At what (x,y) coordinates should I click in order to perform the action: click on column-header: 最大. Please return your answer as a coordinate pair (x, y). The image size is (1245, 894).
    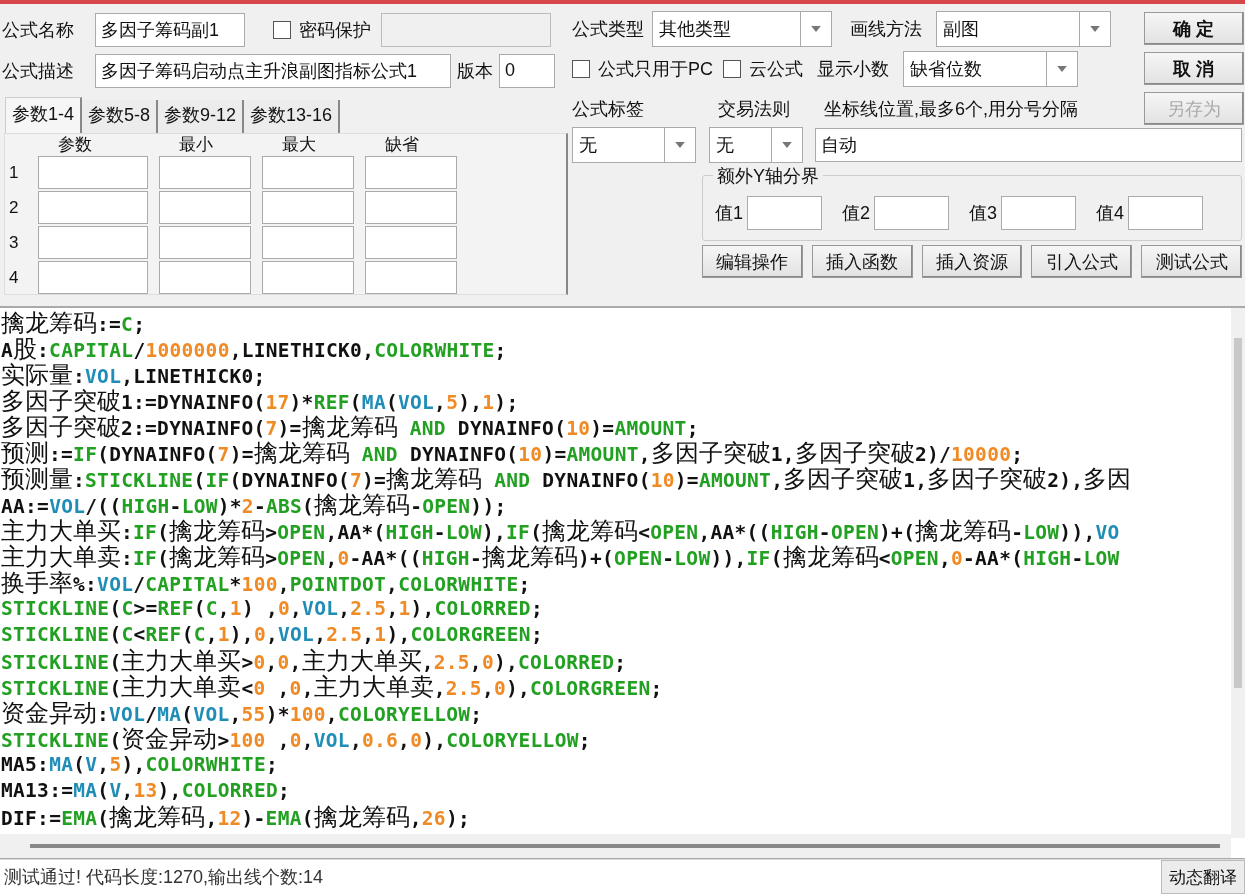
    Looking at the image, I should click on (299, 145).